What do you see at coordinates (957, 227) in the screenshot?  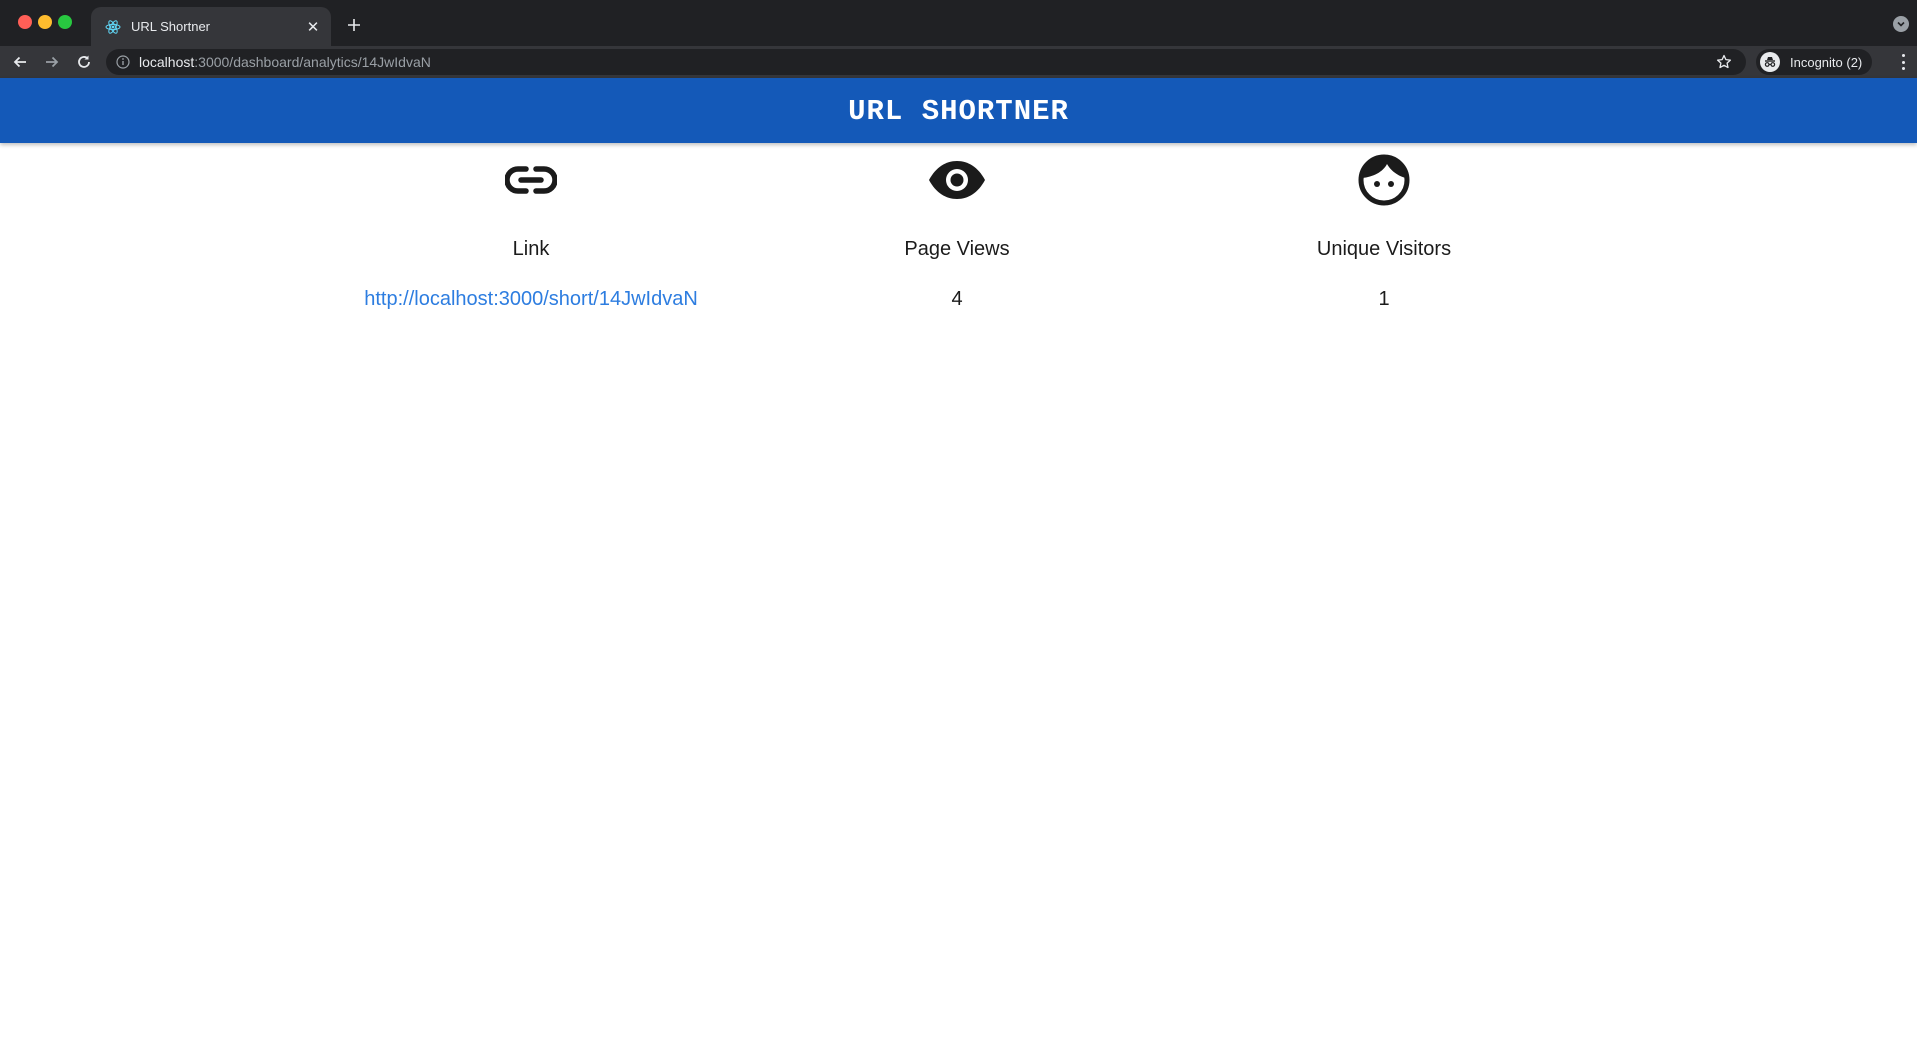 I see `stat-page-views: Page Views 4` at bounding box center [957, 227].